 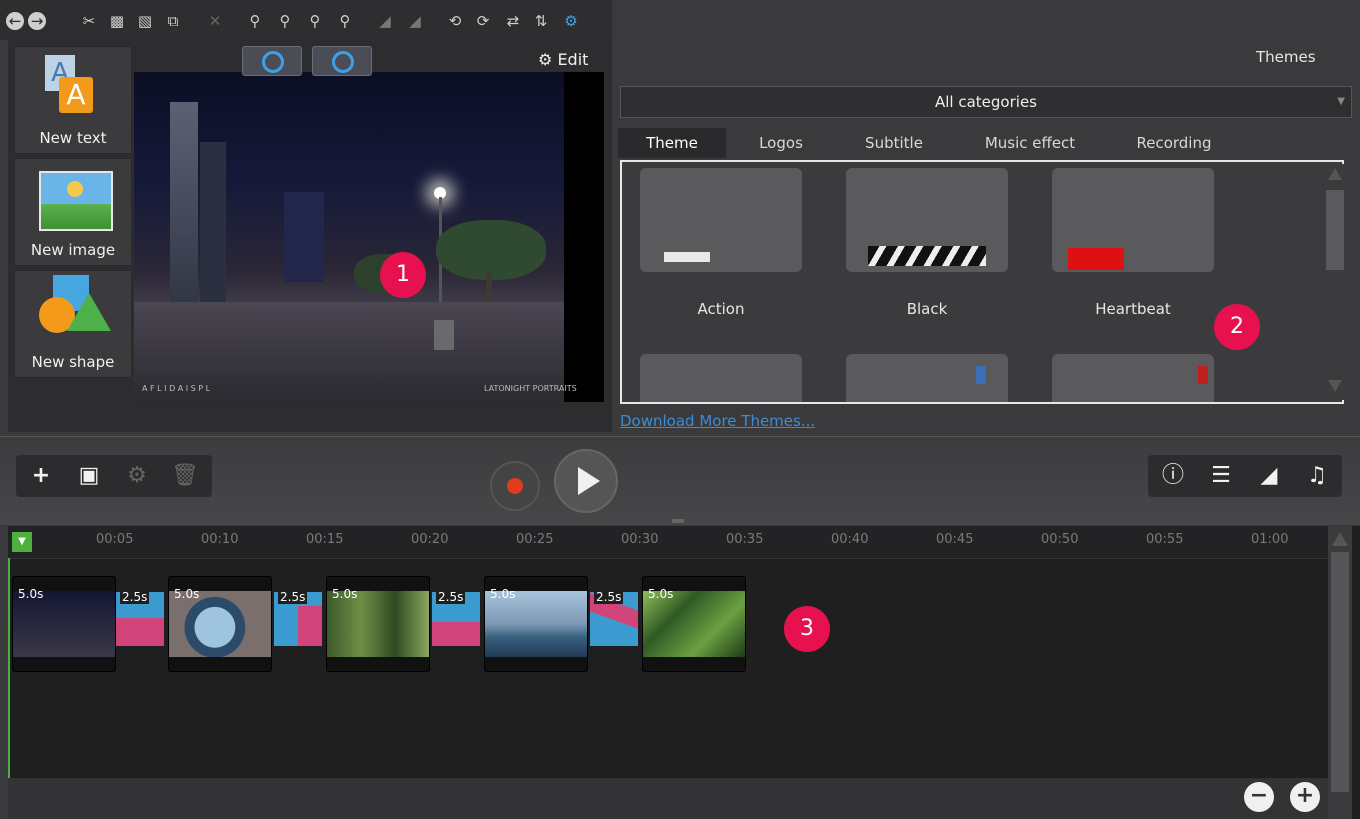 What do you see at coordinates (184, 202) in the screenshot?
I see `tower-shape` at bounding box center [184, 202].